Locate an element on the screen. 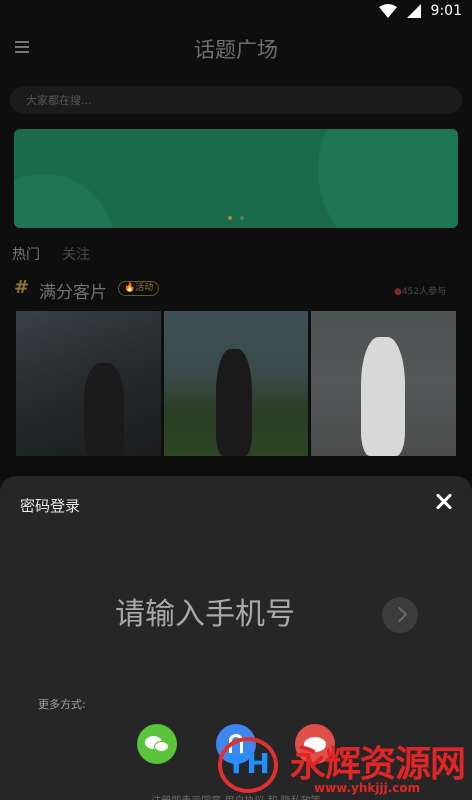 This screenshot has width=472, height=800. flame-icon: ● is located at coordinates (397, 292).